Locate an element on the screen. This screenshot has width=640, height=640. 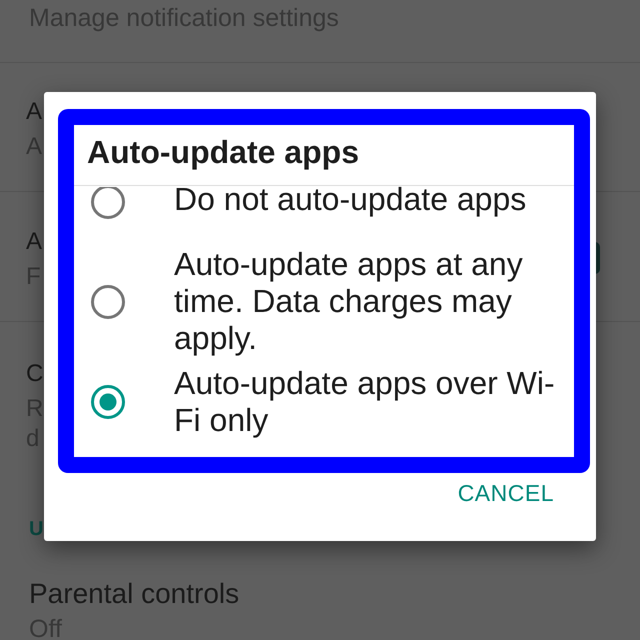
option-label: Auto-update apps at any time. Data charges may apply. is located at coordinates (366, 301).